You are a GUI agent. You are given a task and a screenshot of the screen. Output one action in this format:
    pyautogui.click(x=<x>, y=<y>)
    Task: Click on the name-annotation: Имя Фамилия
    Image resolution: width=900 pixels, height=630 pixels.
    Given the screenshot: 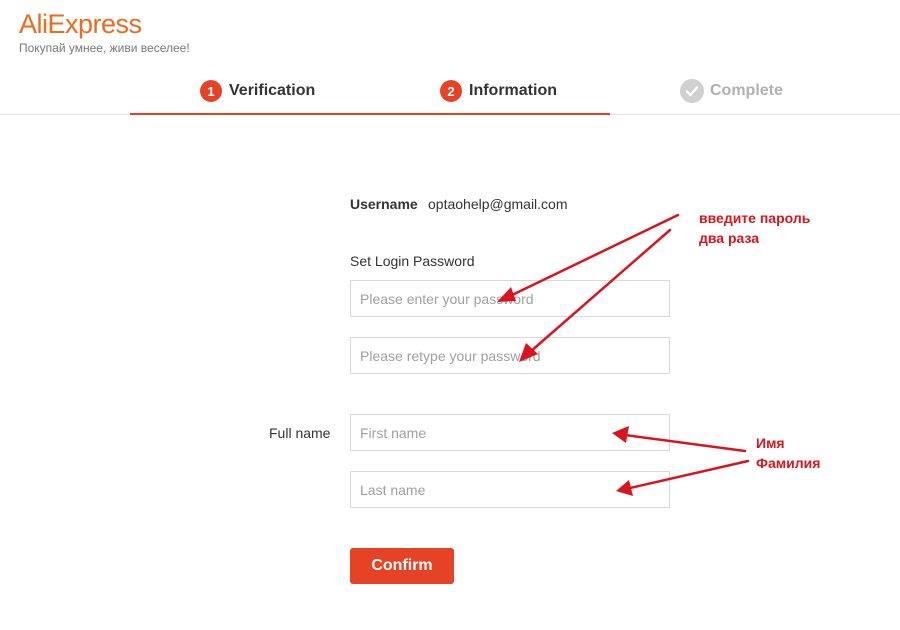 What is the action you would take?
    pyautogui.click(x=788, y=453)
    